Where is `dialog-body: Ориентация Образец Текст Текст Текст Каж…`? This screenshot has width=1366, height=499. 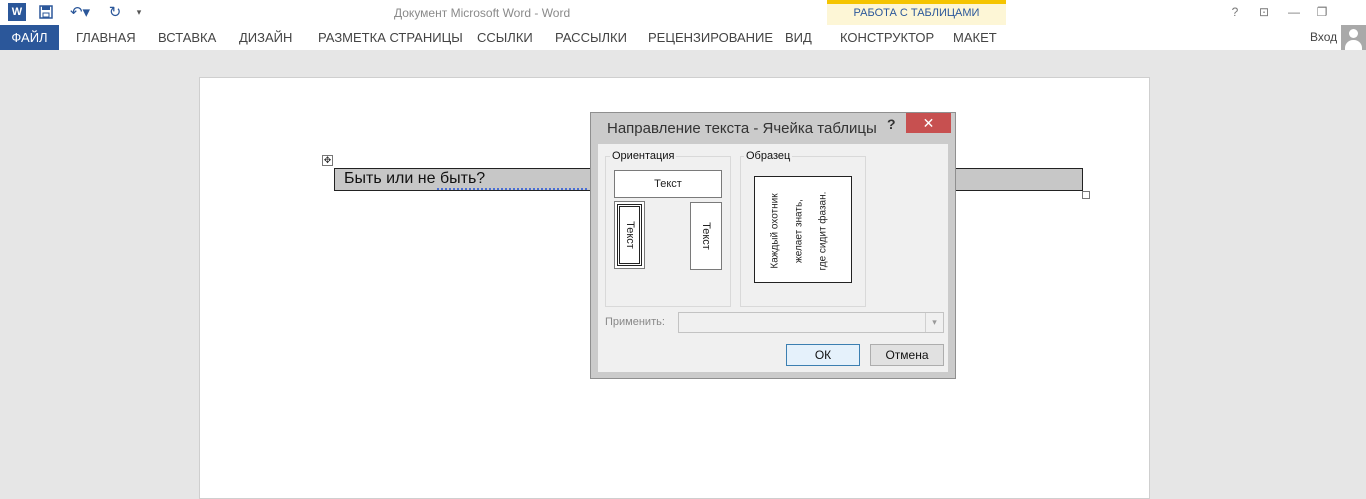 dialog-body: Ориентация Образец Текст Текст Текст Каж… is located at coordinates (773, 258).